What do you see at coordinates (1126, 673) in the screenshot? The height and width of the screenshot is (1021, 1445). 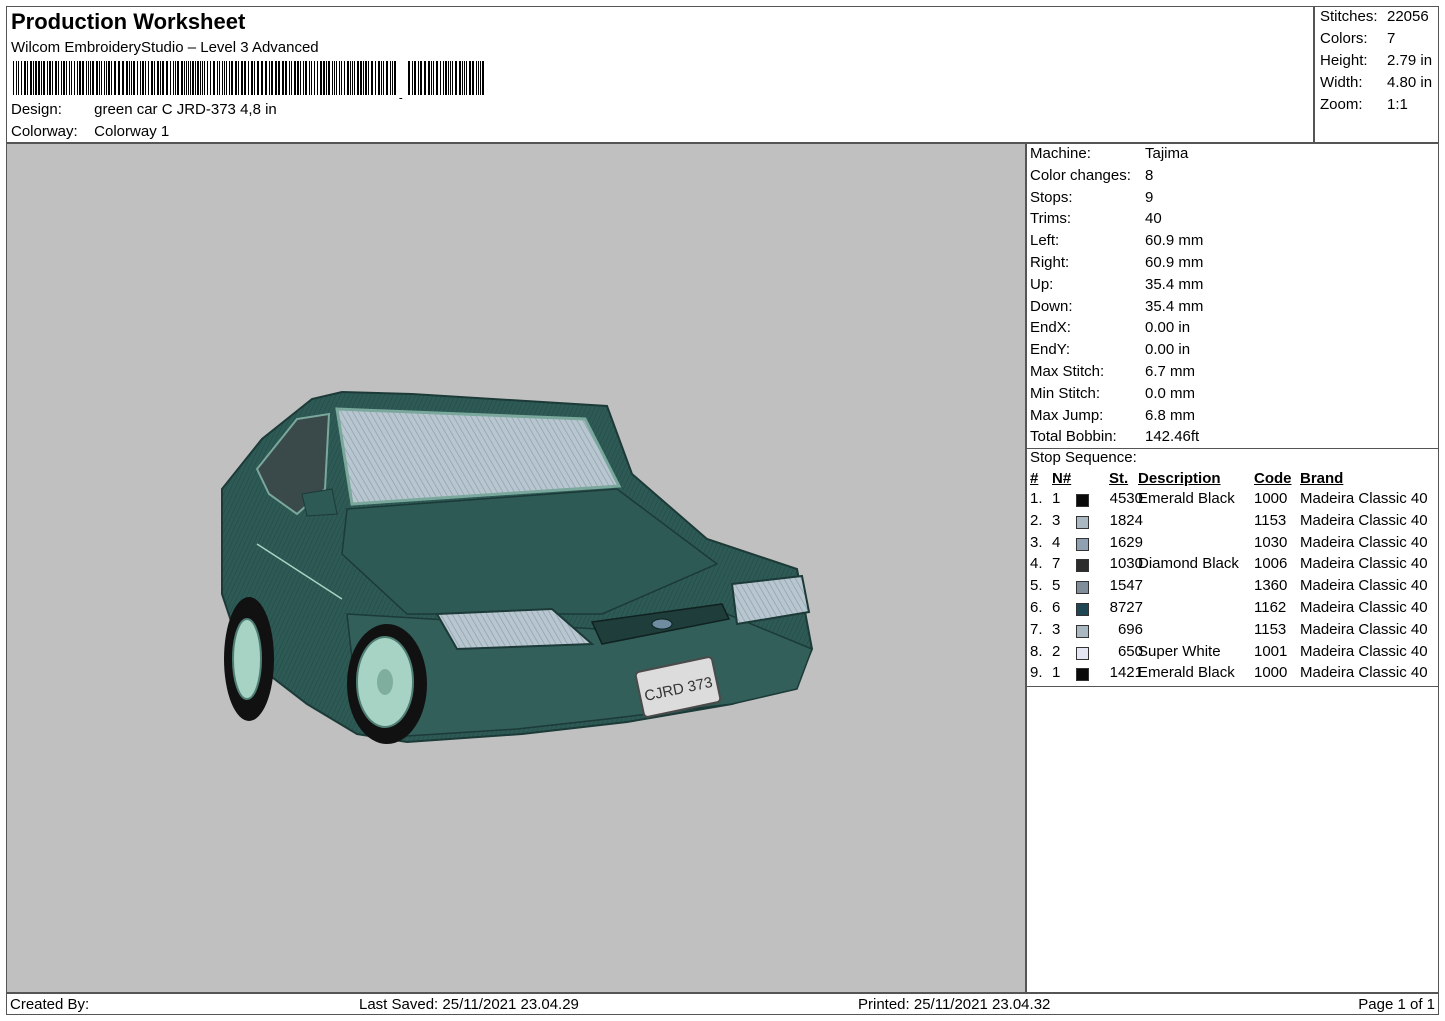 I see `row-stitches: 1421` at bounding box center [1126, 673].